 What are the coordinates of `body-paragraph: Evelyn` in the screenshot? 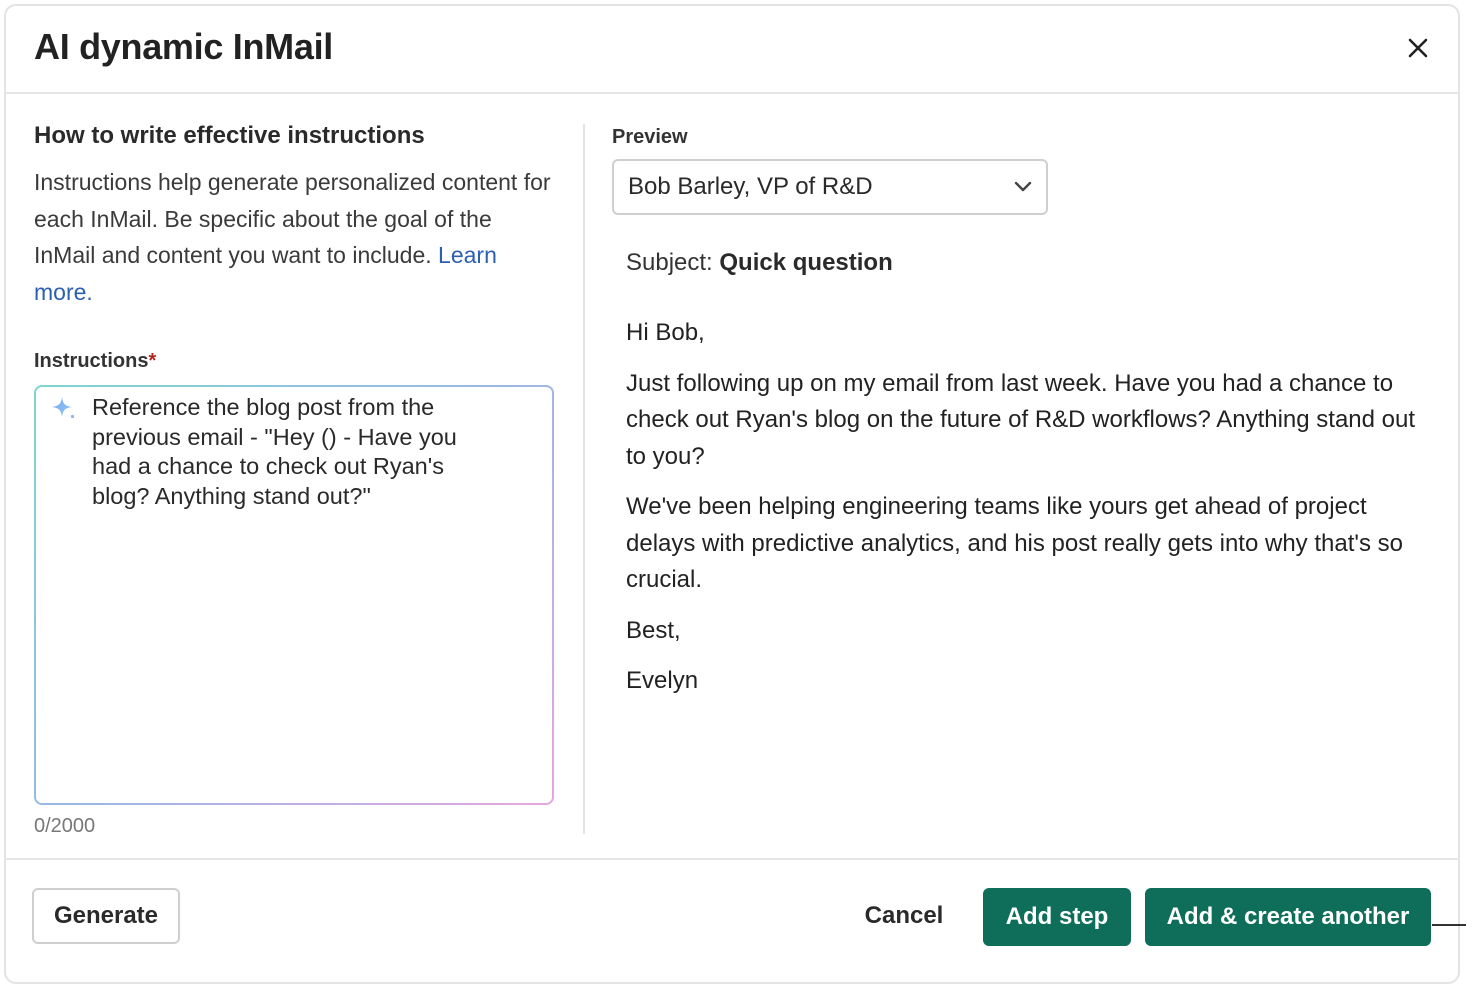 It's located at (662, 680).